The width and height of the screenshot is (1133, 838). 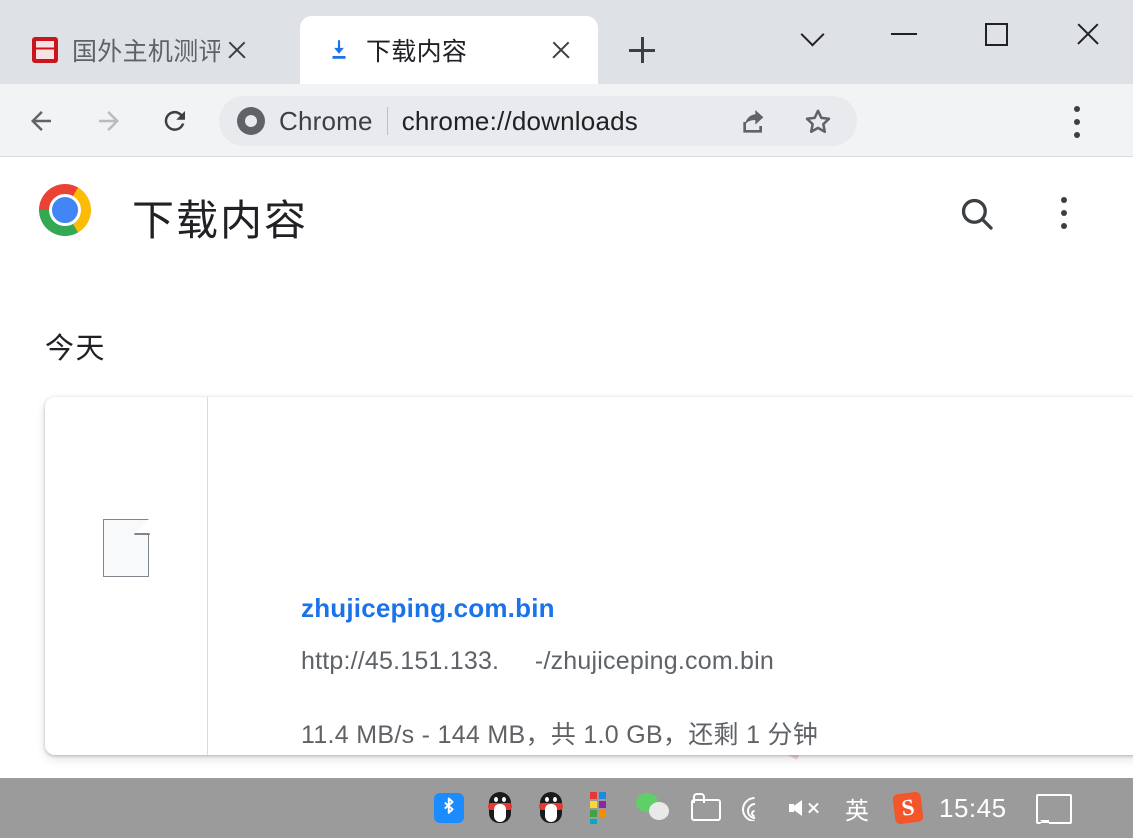 What do you see at coordinates (560, 735) in the screenshot?
I see `download-status-text: 11.4 MB/s - 144 MB，共 1.0 GB，还剩 1 分钟` at bounding box center [560, 735].